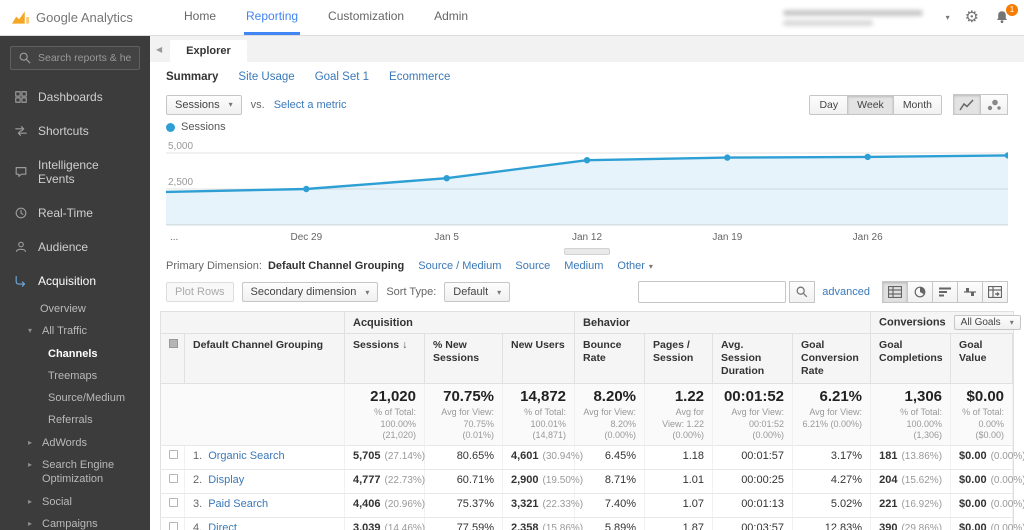  What do you see at coordinates (911, 482) in the screenshot?
I see `metric-cell: 204 (15.62%)` at bounding box center [911, 482].